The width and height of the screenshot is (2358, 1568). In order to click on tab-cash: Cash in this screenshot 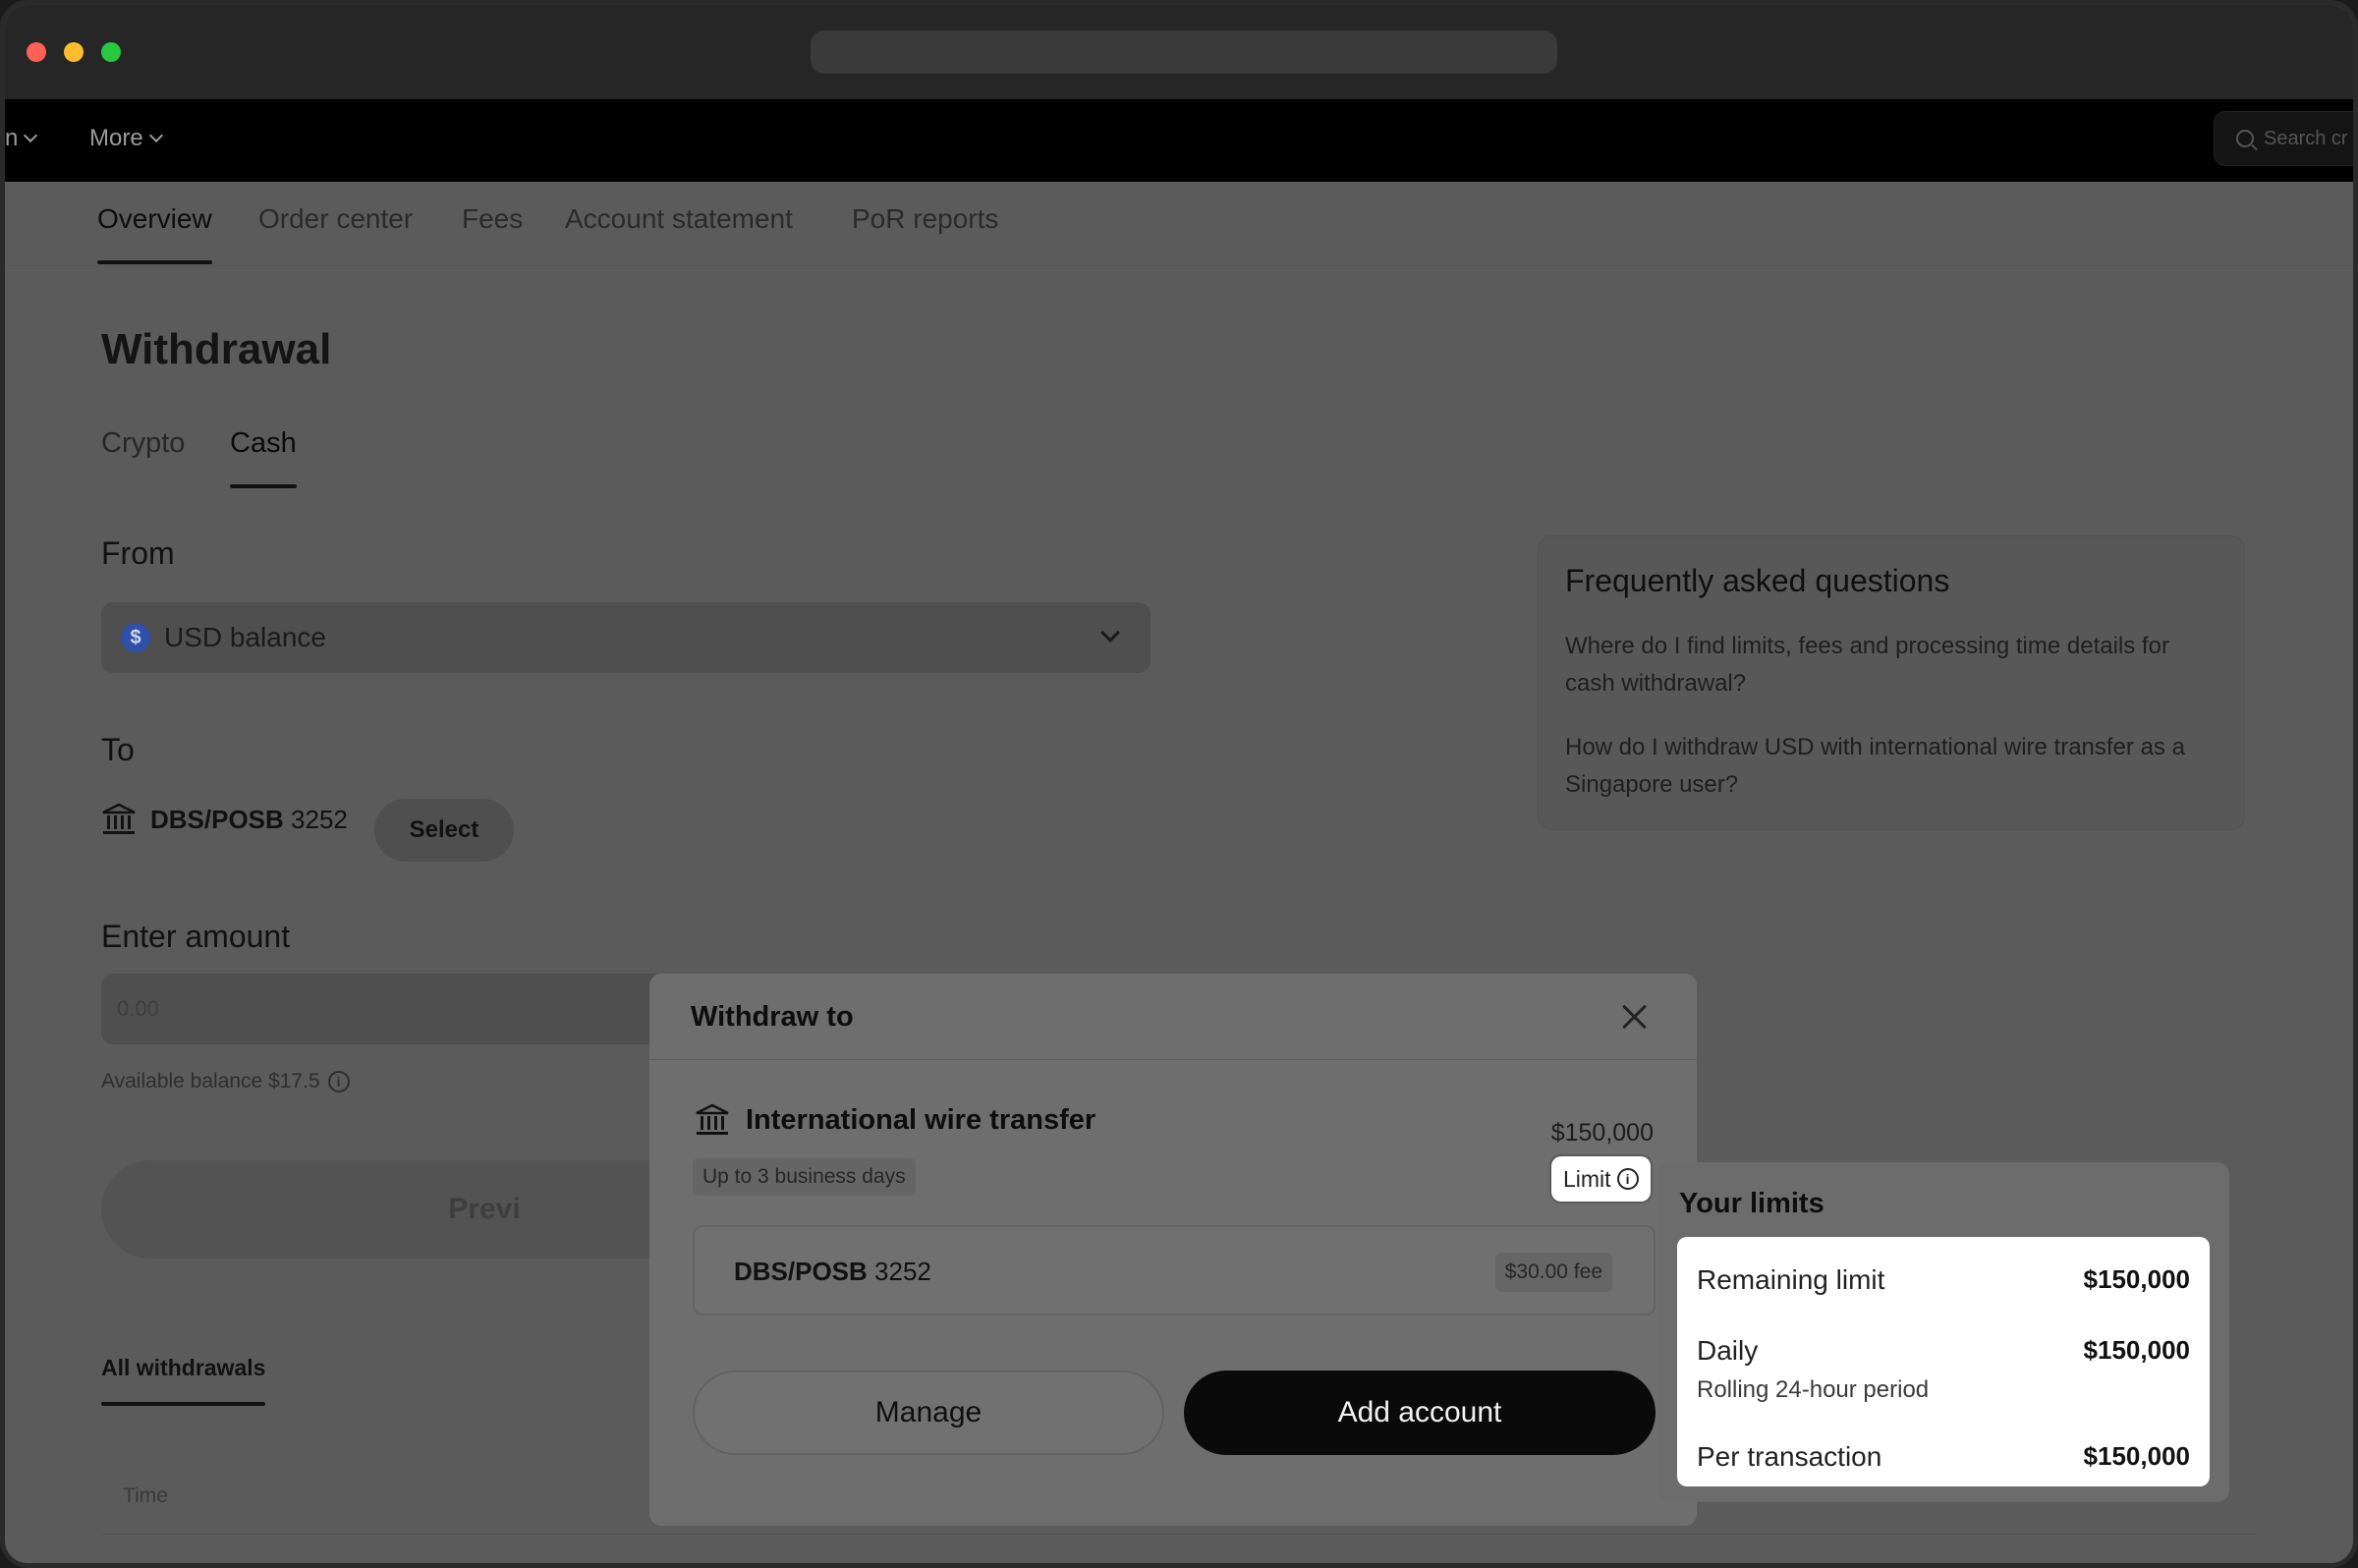, I will do `click(264, 457)`.